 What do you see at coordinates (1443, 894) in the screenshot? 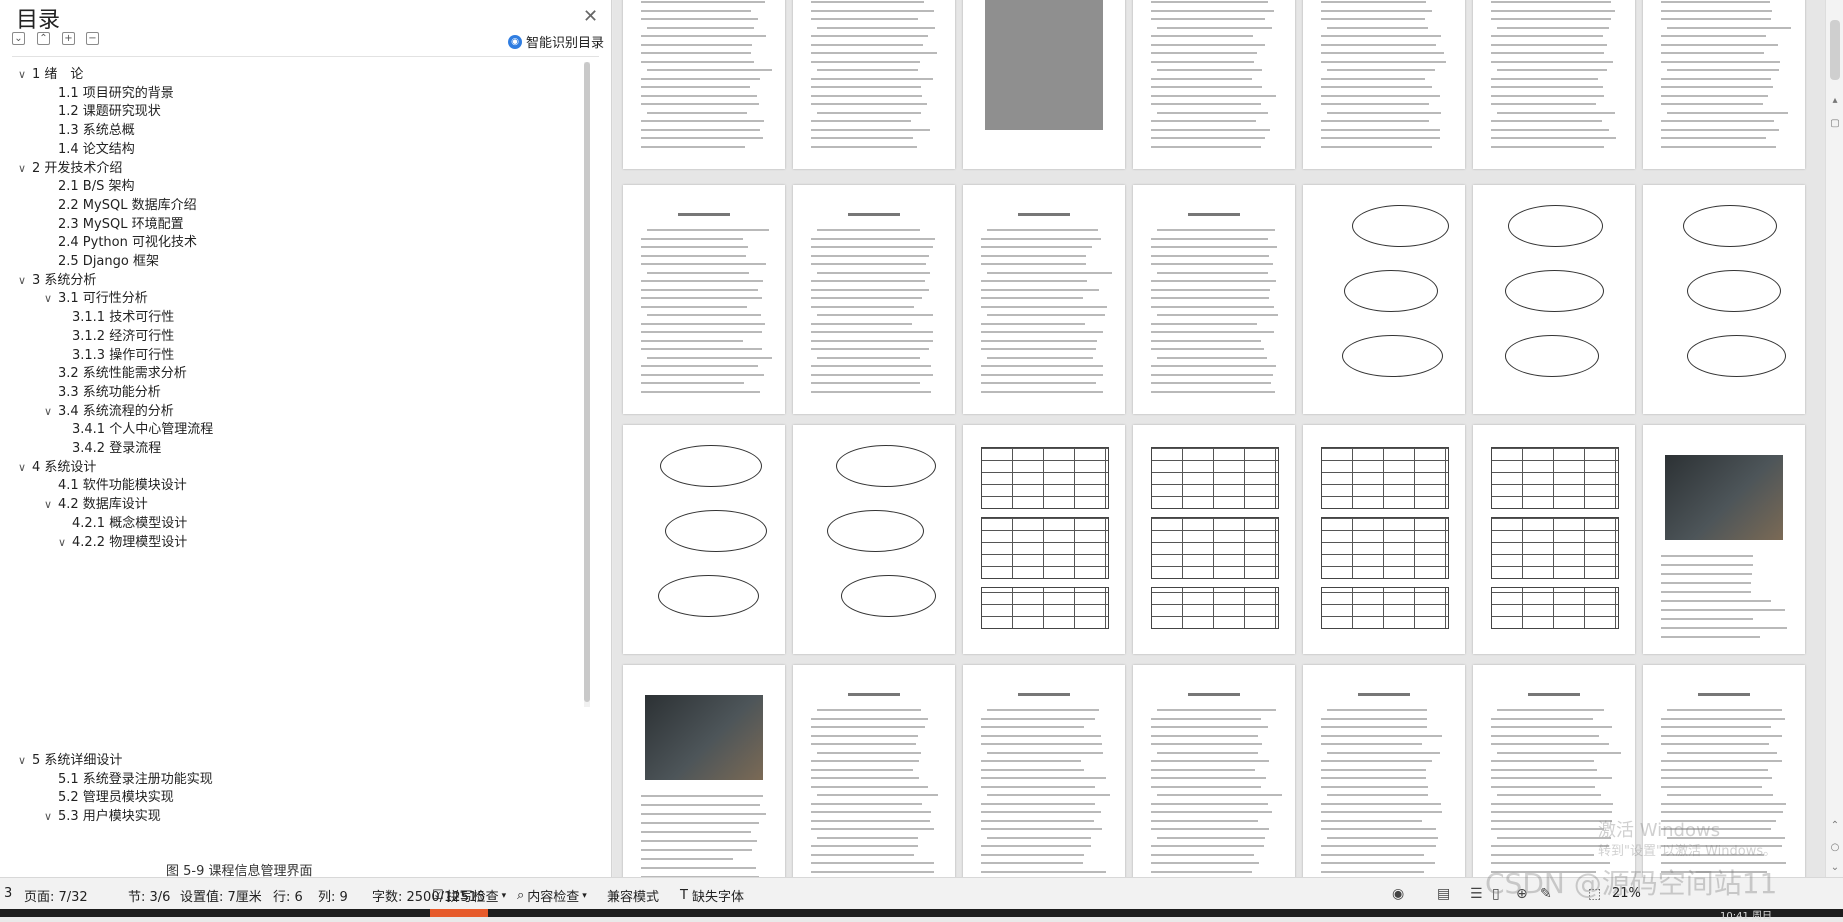
I see `page-view-icon: ▤` at bounding box center [1443, 894].